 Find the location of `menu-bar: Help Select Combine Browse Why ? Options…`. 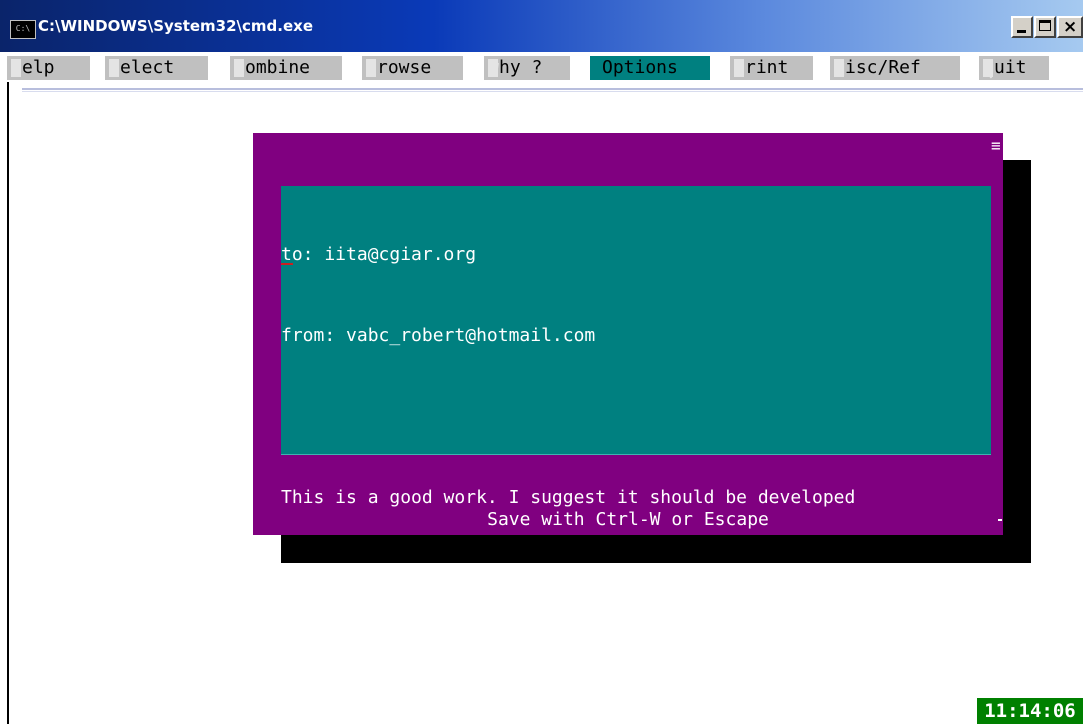

menu-bar: Help Select Combine Browse Why ? Options… is located at coordinates (541, 67).